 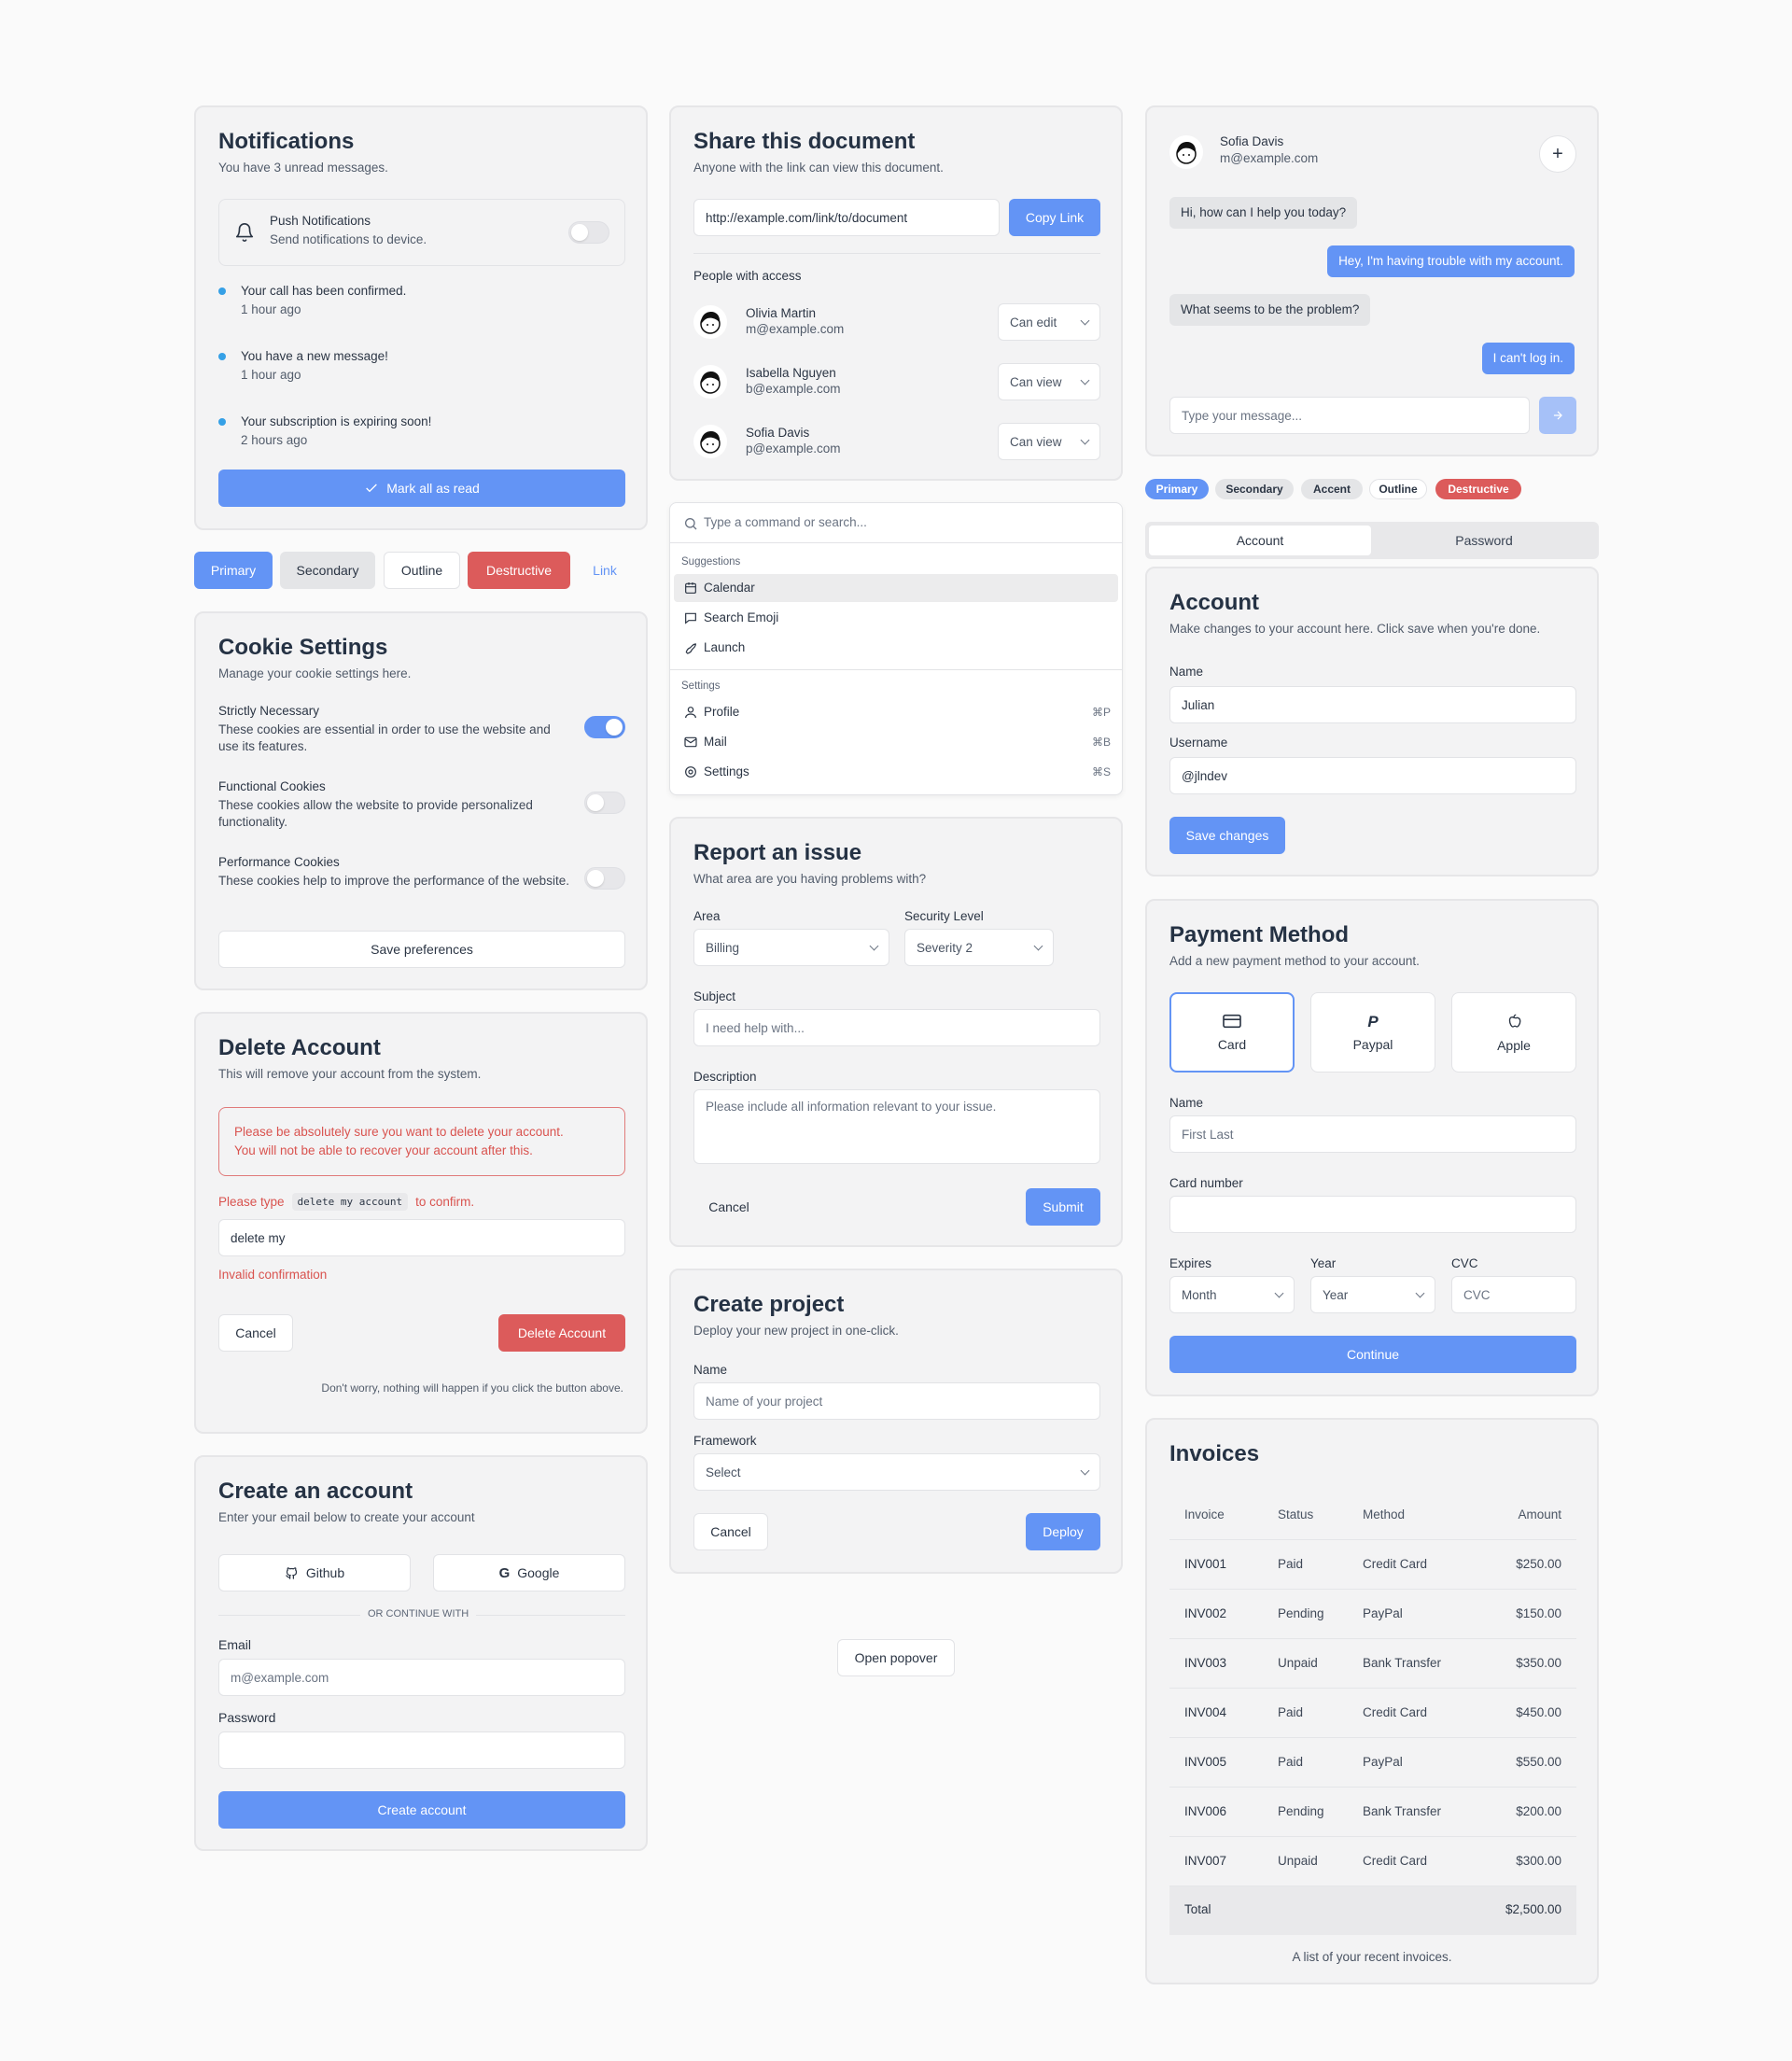 I want to click on outline-button: Outline, so click(x=422, y=570).